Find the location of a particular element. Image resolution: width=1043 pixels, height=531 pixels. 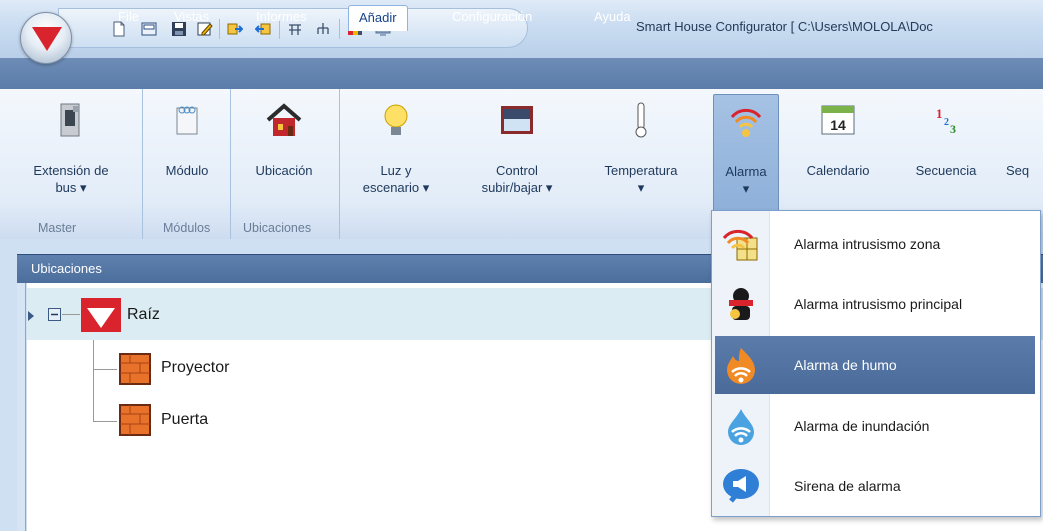

module-button: Módulo is located at coordinates (187, 157).